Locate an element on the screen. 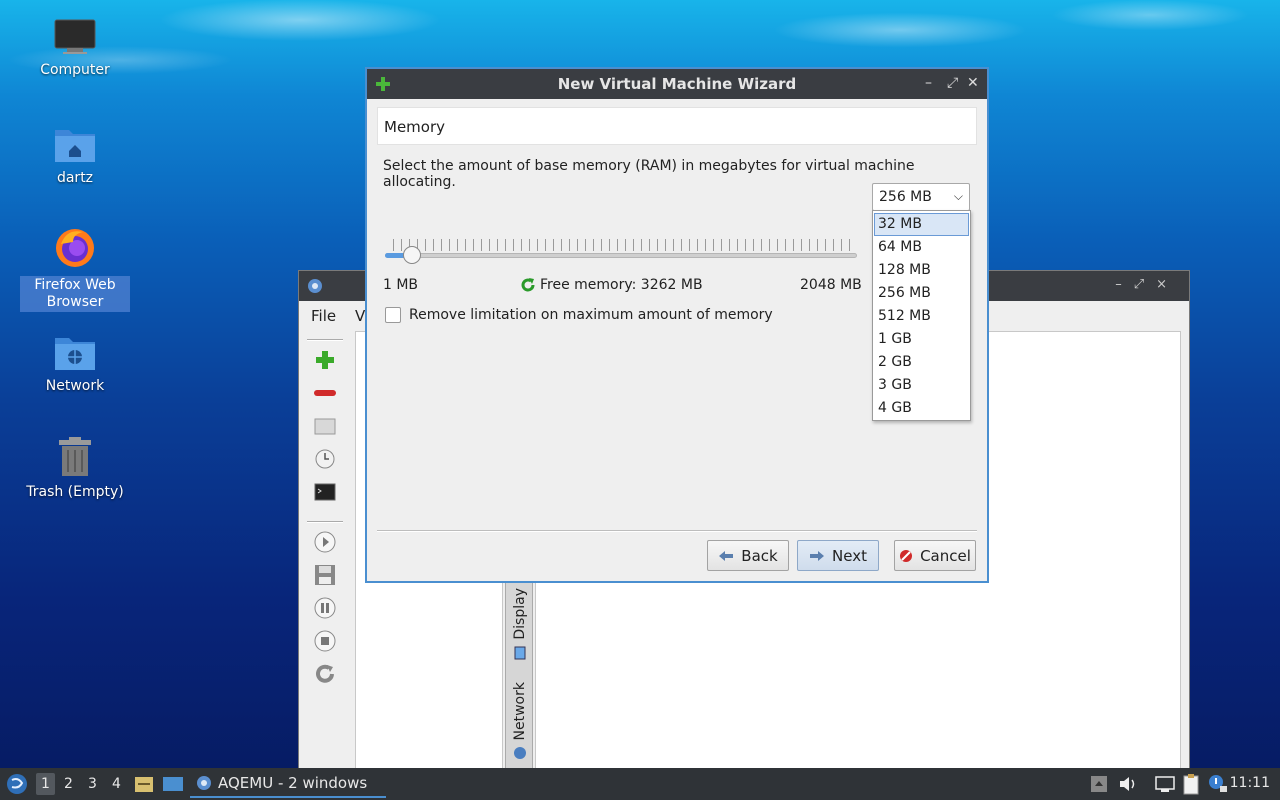 The image size is (1280, 800). volume-icon is located at coordinates (1128, 784).